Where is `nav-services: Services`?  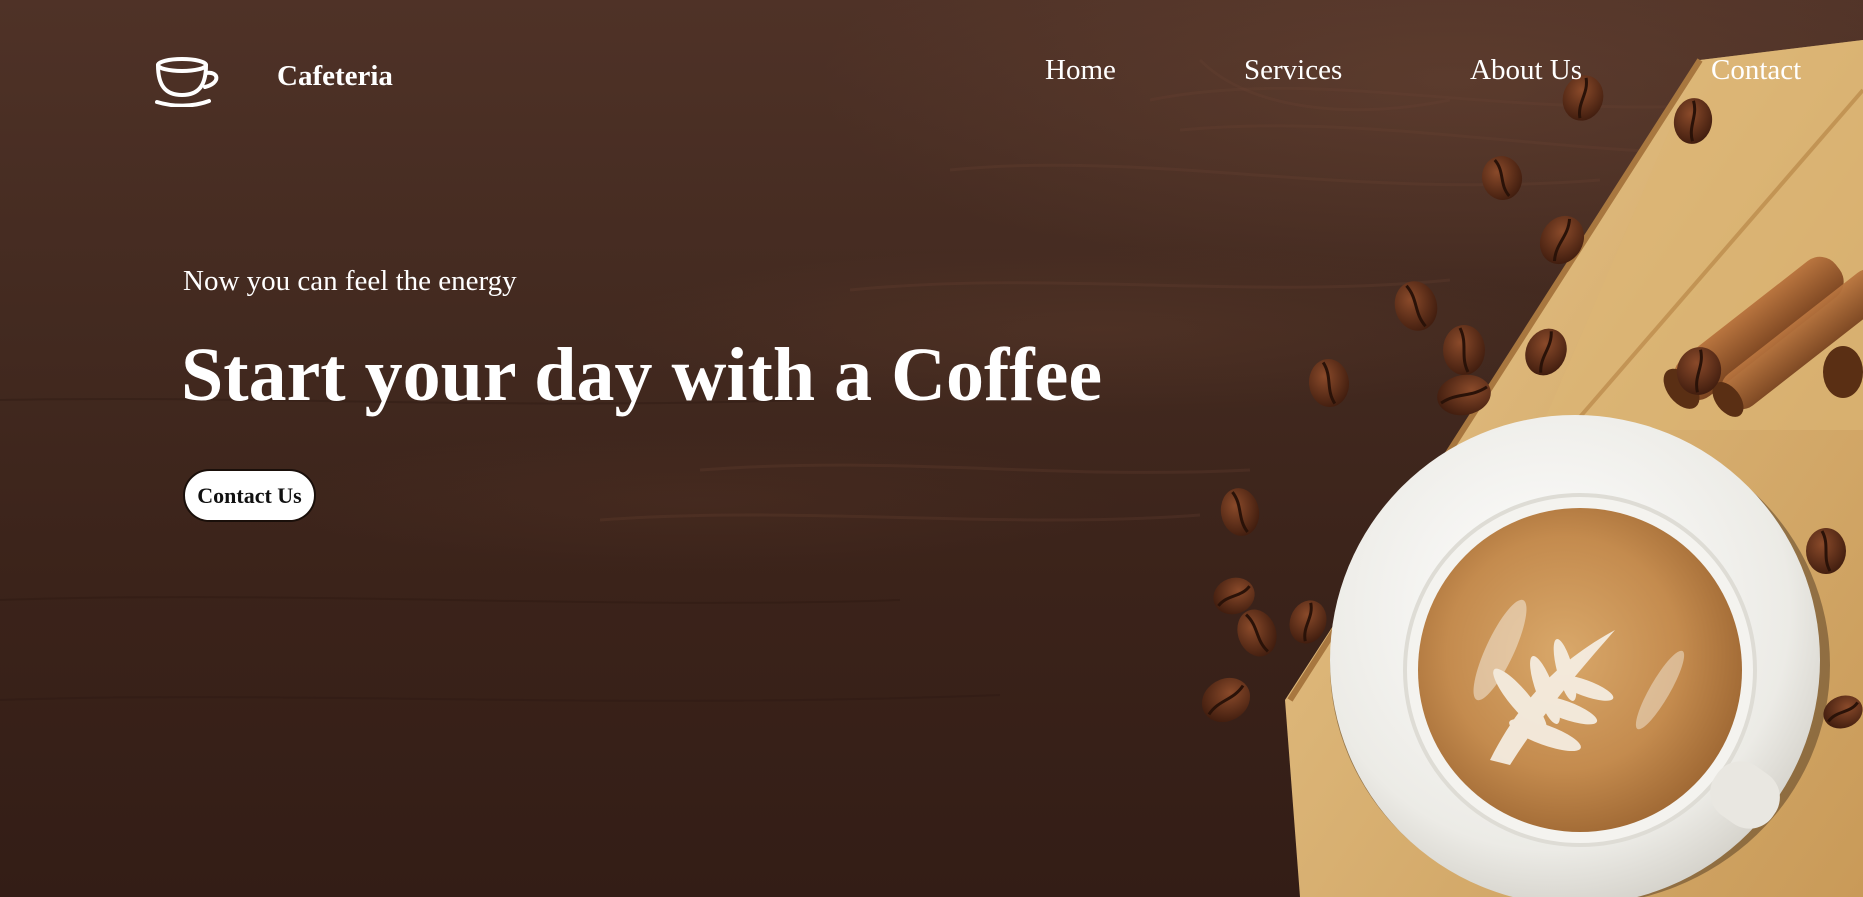 nav-services: Services is located at coordinates (1293, 70).